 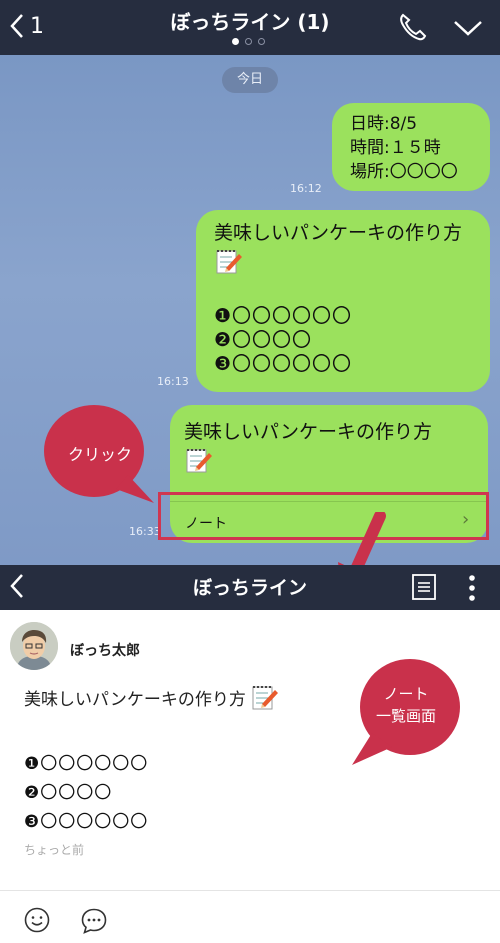 I want to click on more-options-button, so click(x=472, y=588).